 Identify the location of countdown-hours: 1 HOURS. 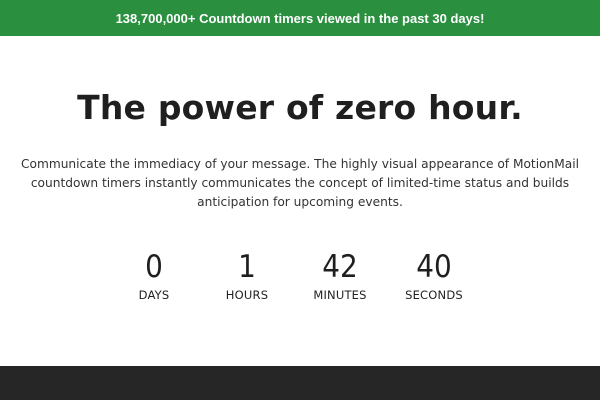
(247, 275).